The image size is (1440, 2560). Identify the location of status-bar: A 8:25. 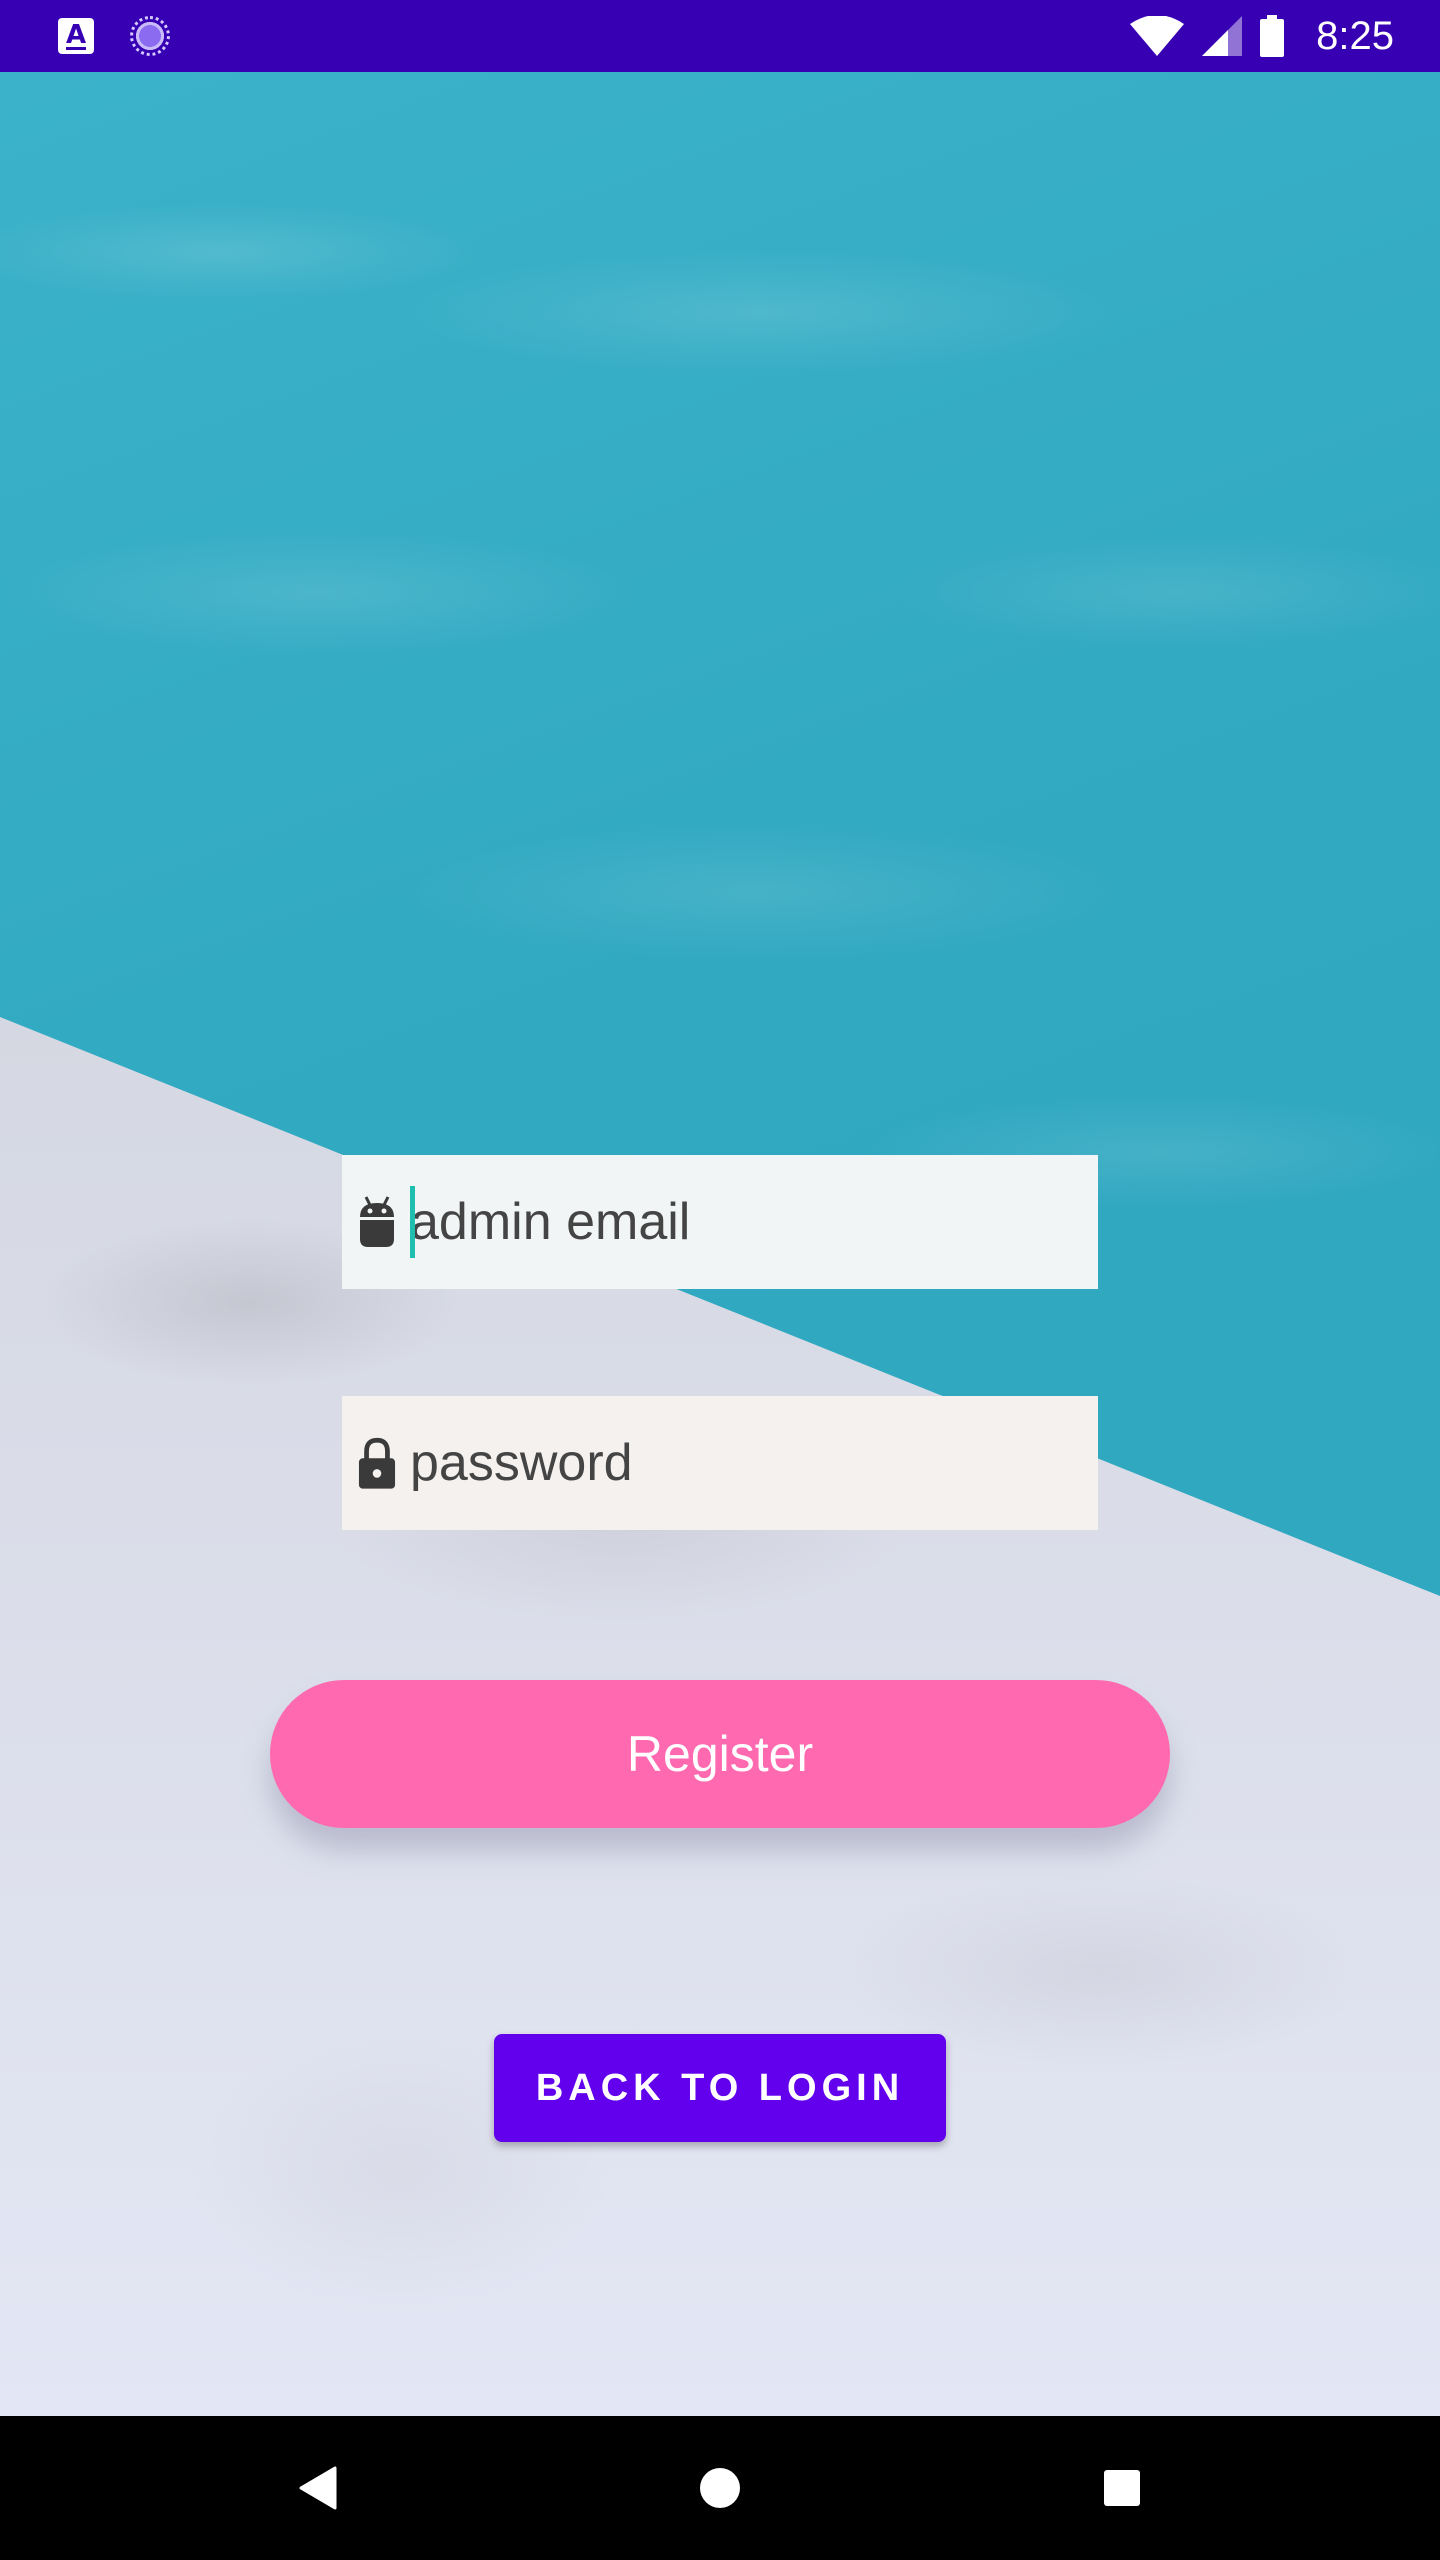
(720, 36).